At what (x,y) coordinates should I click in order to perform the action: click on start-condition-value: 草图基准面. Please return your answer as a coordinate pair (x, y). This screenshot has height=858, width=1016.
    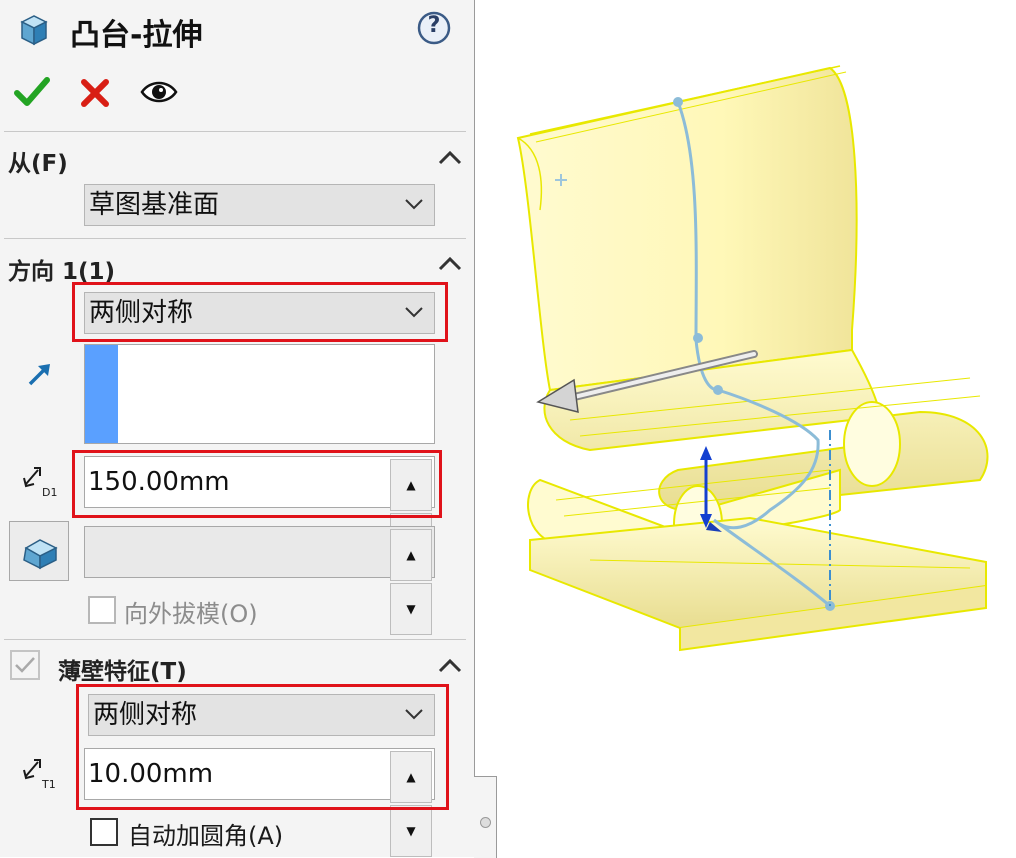
    Looking at the image, I should click on (154, 205).